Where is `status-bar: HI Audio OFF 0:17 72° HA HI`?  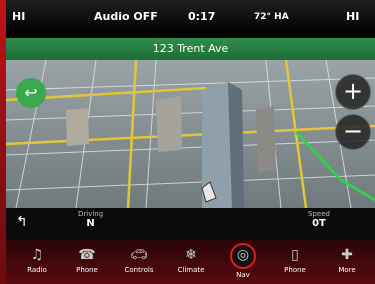
status-bar: HI Audio OFF 0:17 72° HA HI is located at coordinates (190, 18).